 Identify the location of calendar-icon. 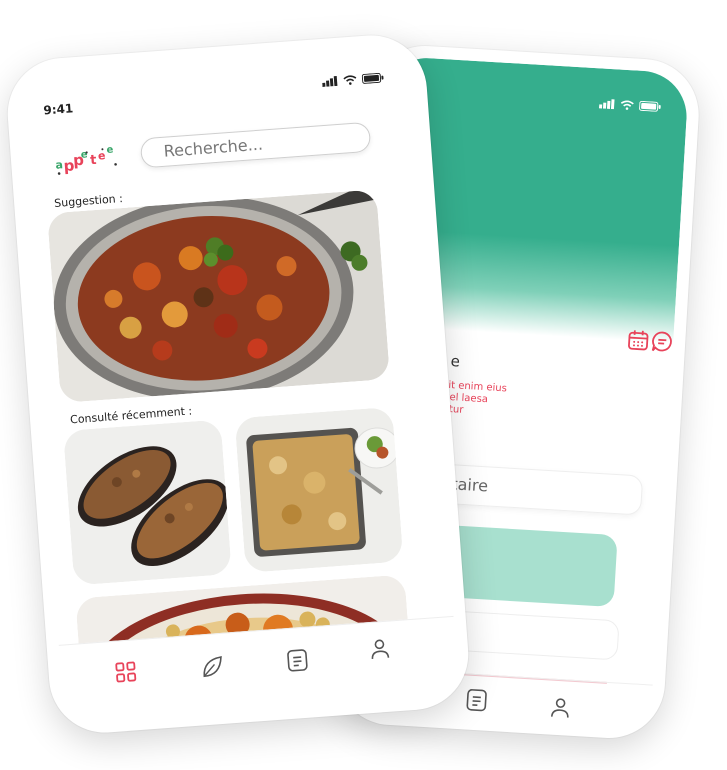
(638, 339).